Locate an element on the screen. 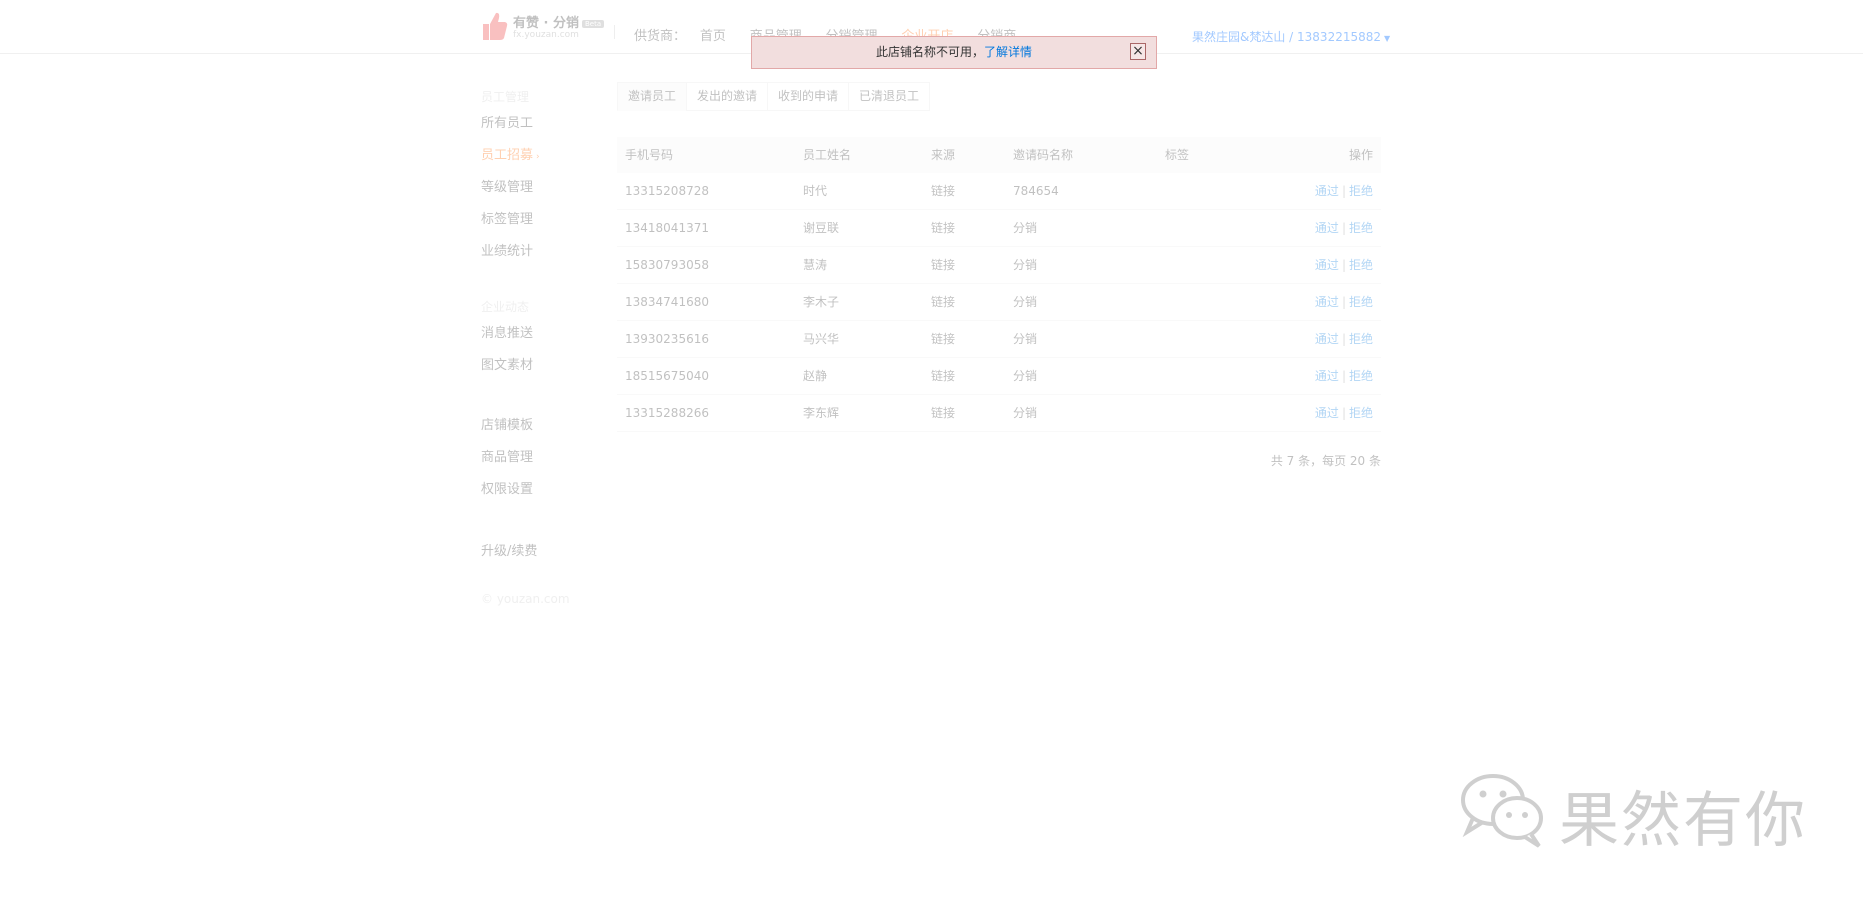  tab-sent-invites: 发出的邀请 is located at coordinates (727, 96).